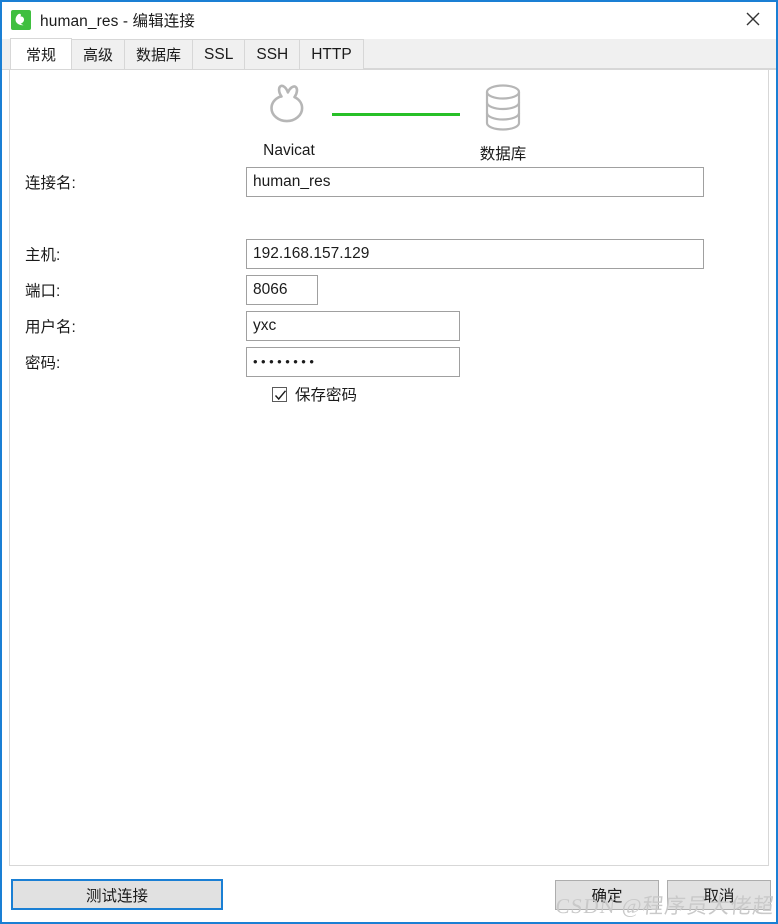  Describe the element at coordinates (353, 326) in the screenshot. I see `username-input` at that location.